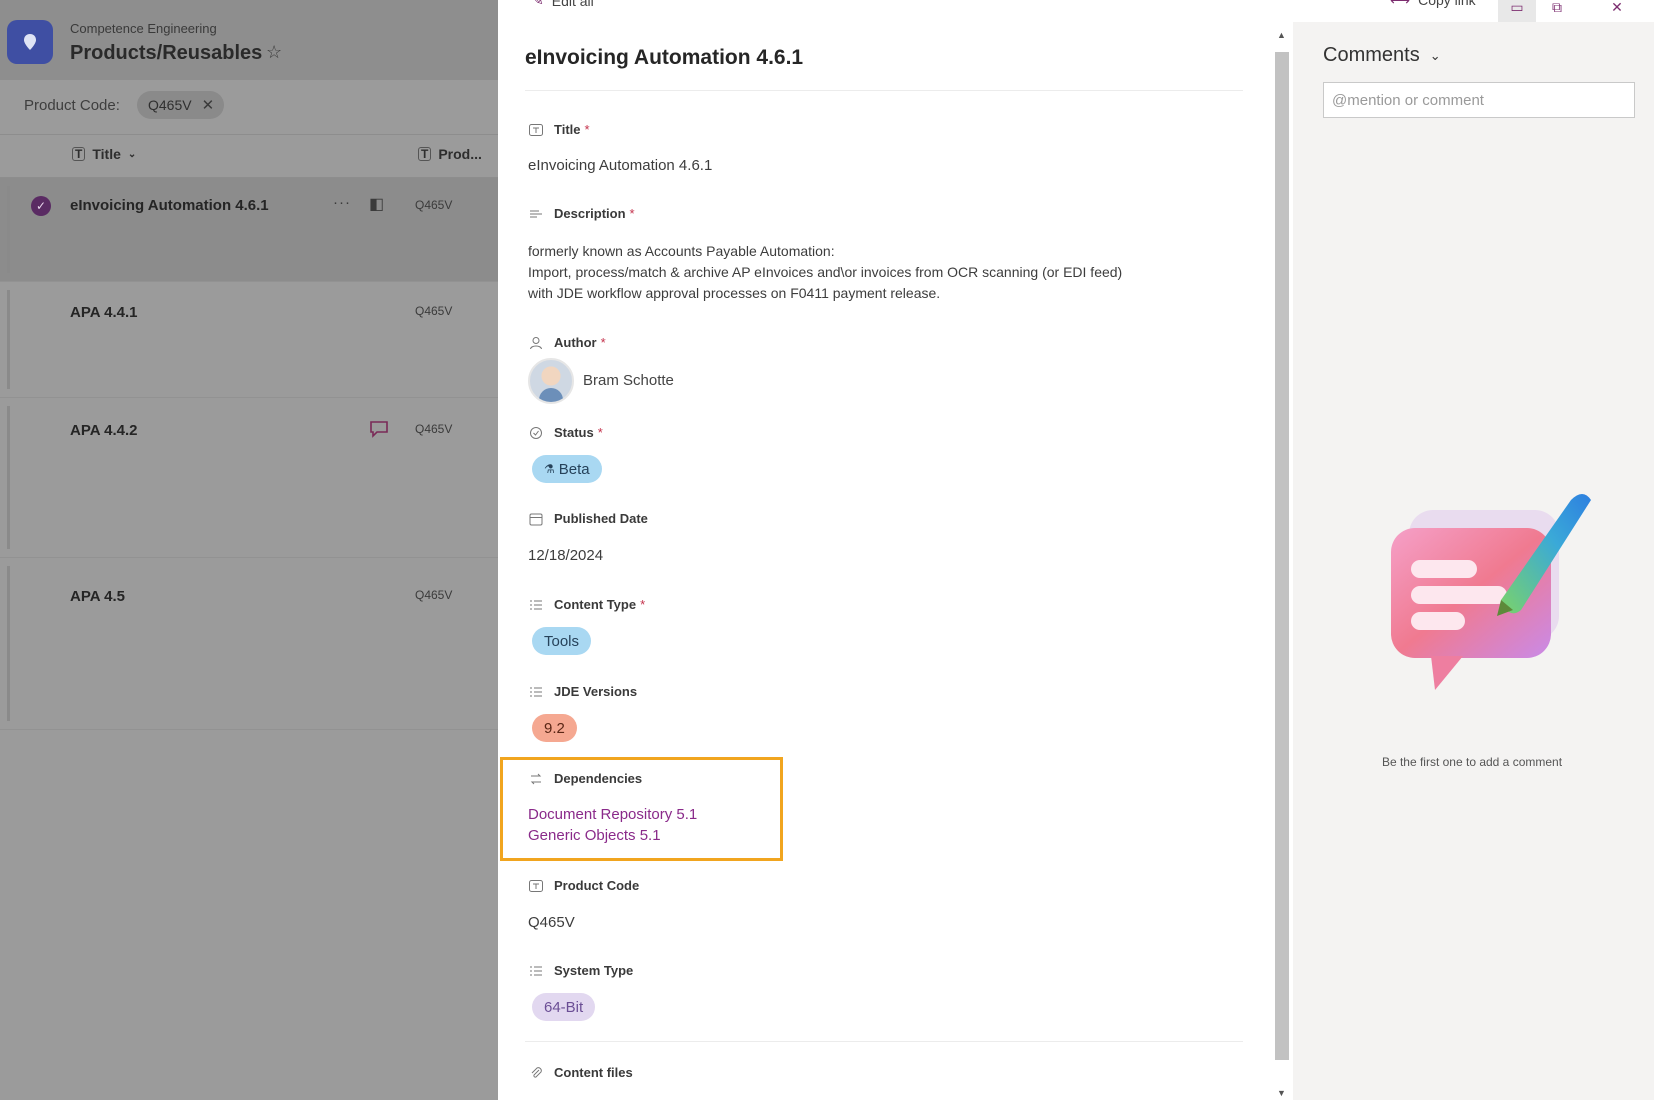  Describe the element at coordinates (562, 641) in the screenshot. I see `content-type-badge: Tools` at that location.